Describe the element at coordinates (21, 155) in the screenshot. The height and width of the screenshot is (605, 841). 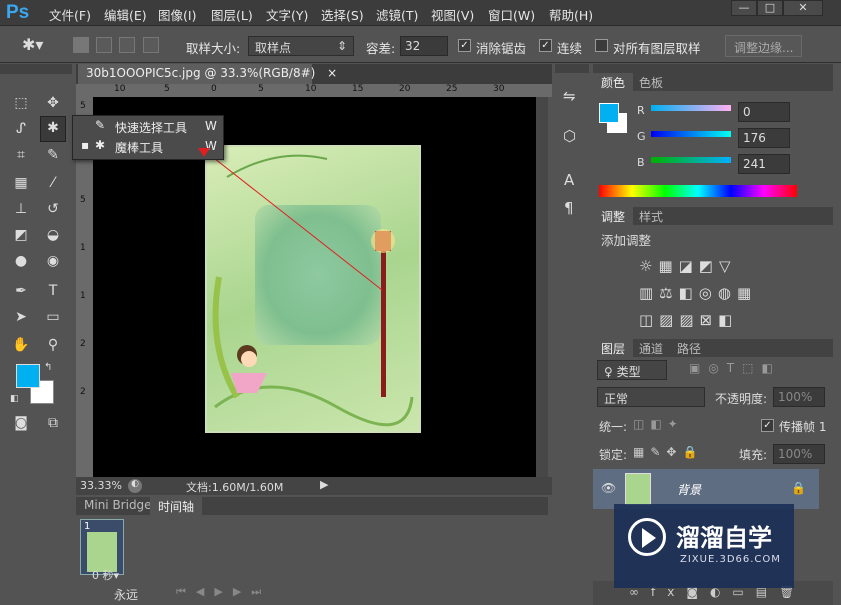
I see `crop-tool-icon: ⌗` at that location.